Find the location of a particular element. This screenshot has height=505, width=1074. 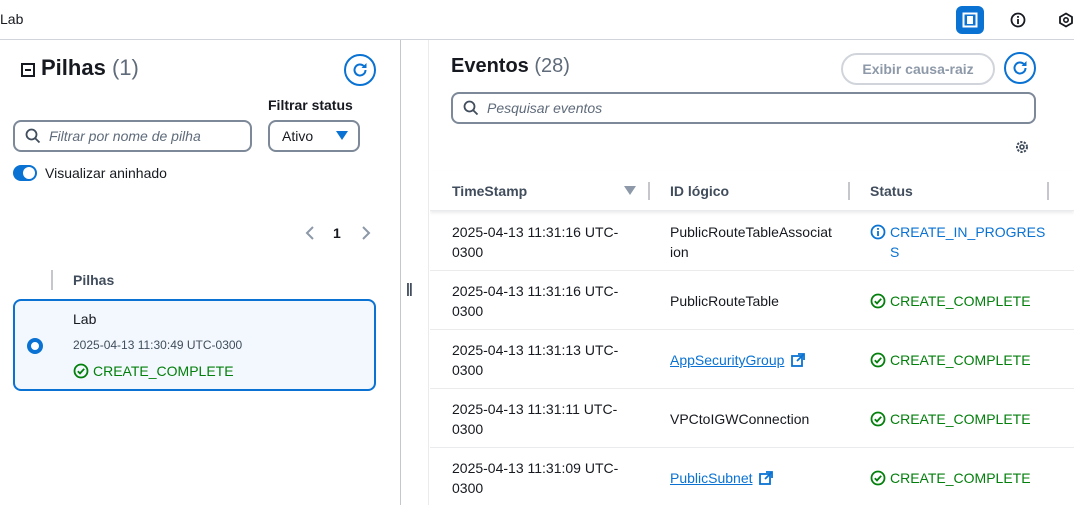

stack-name: Lab is located at coordinates (85, 319).